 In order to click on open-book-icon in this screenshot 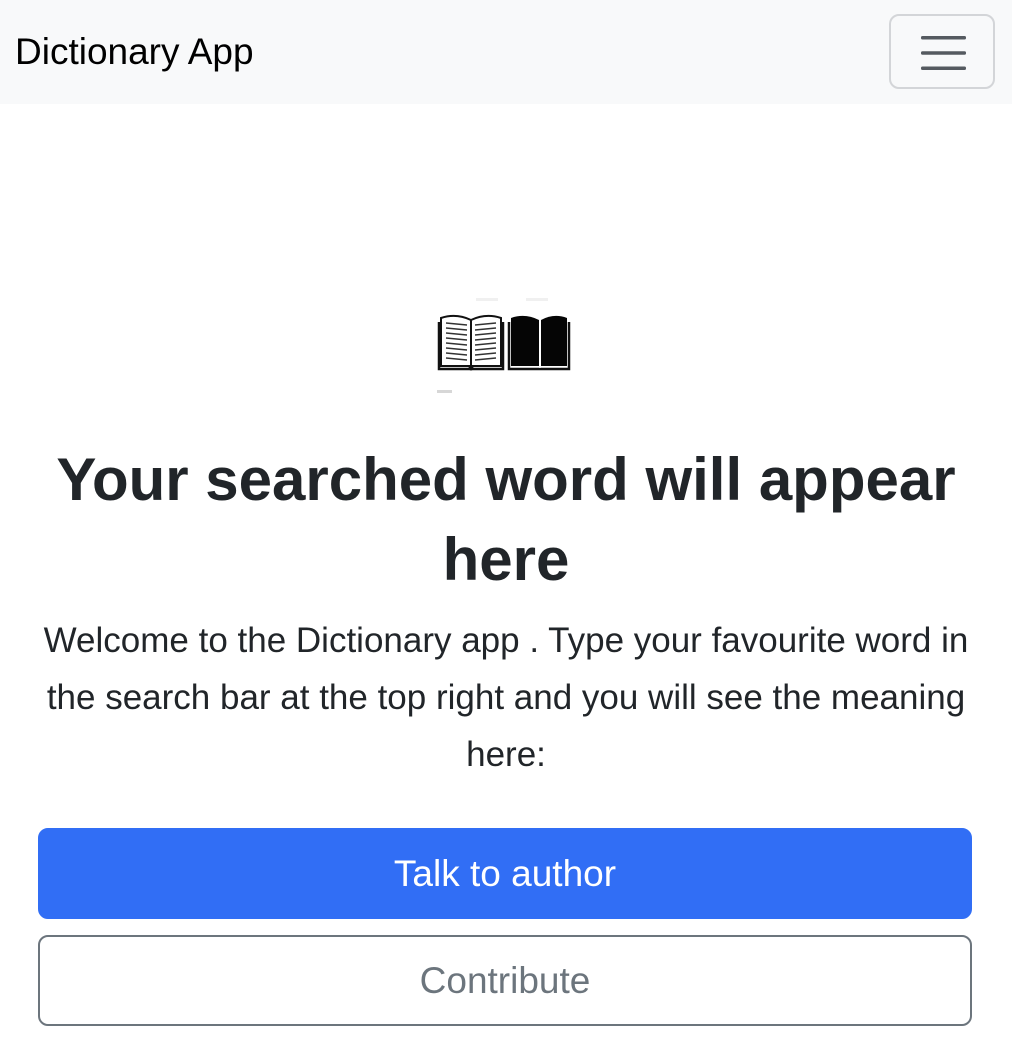, I will do `click(504, 345)`.